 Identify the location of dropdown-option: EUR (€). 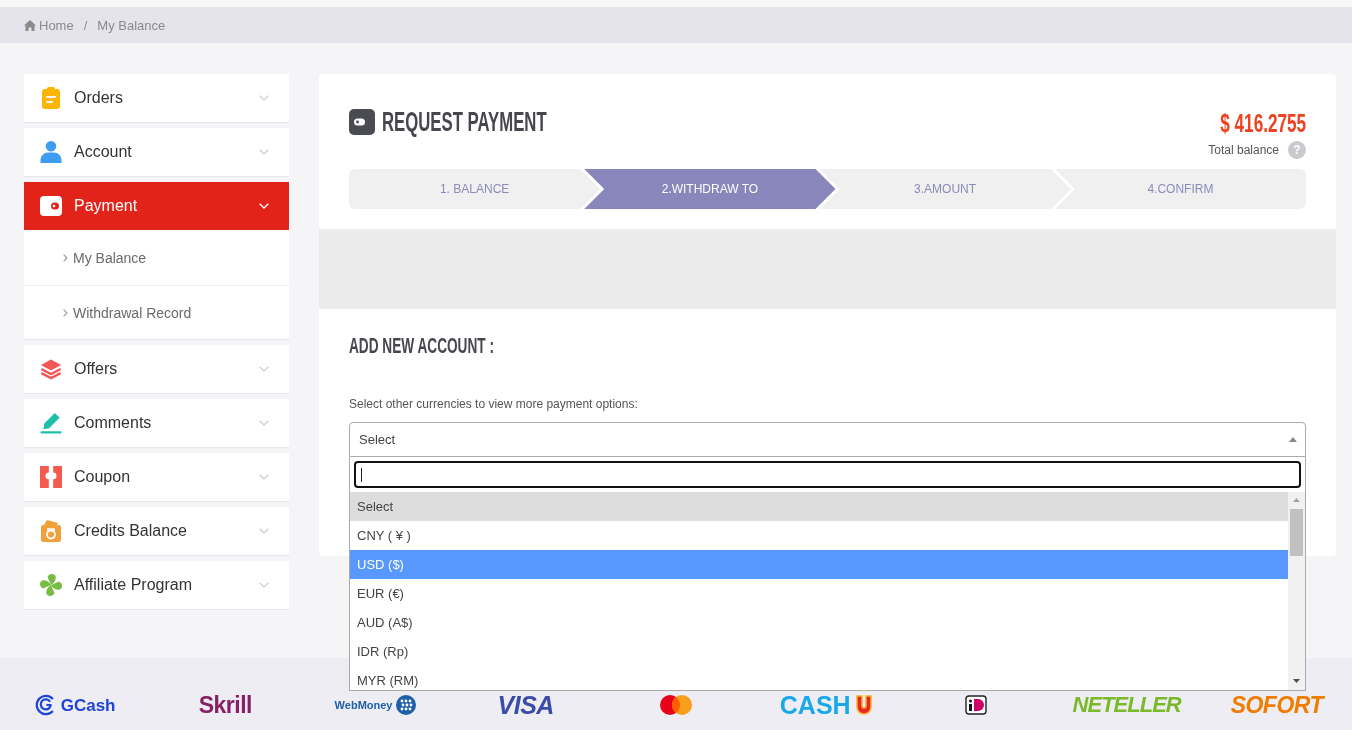
(819, 593).